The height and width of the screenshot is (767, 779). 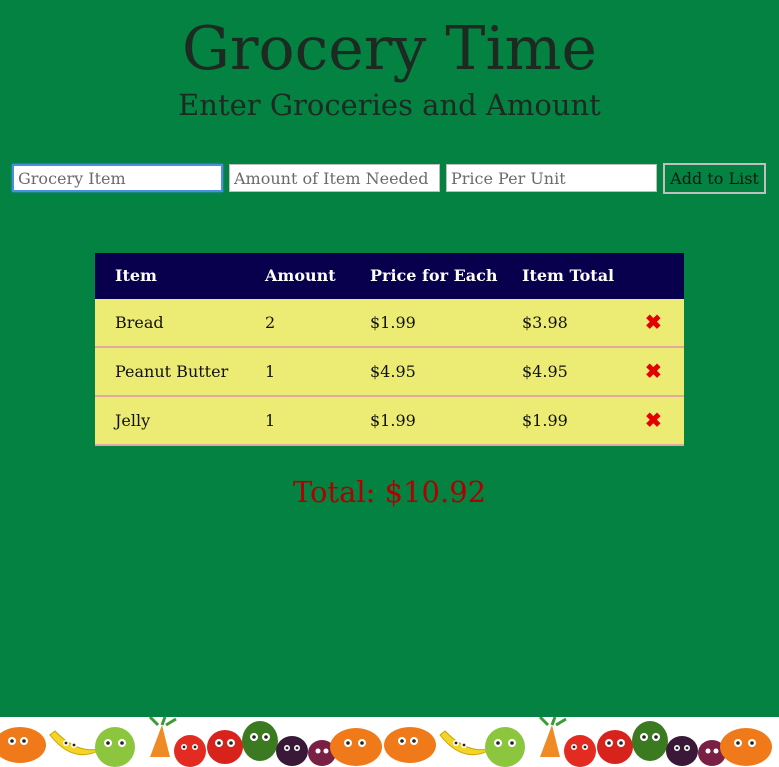 What do you see at coordinates (434, 275) in the screenshot?
I see `header-price-each: Price for Each` at bounding box center [434, 275].